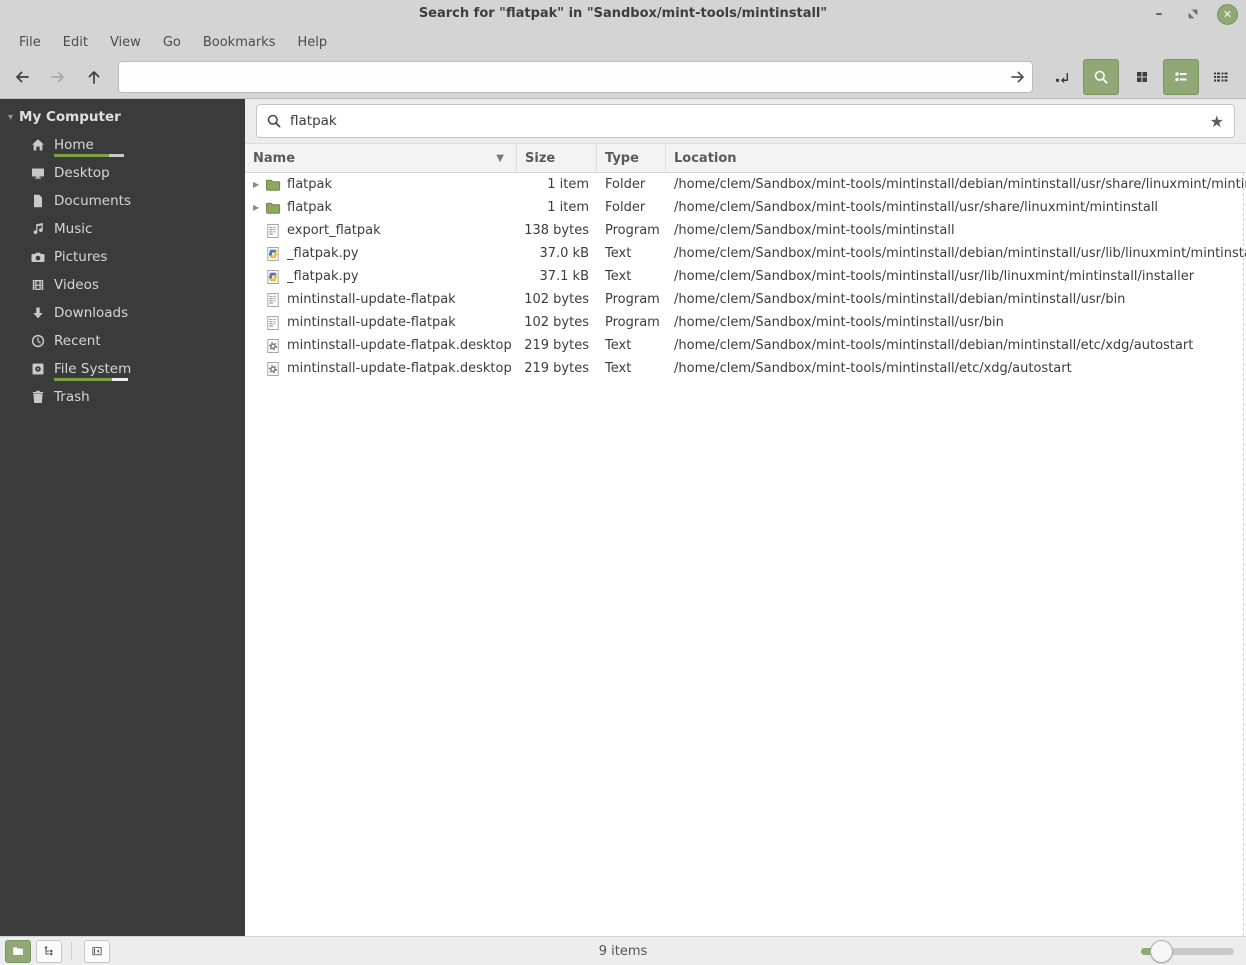  What do you see at coordinates (76, 285) in the screenshot?
I see `sidebar-item-label: Videos` at bounding box center [76, 285].